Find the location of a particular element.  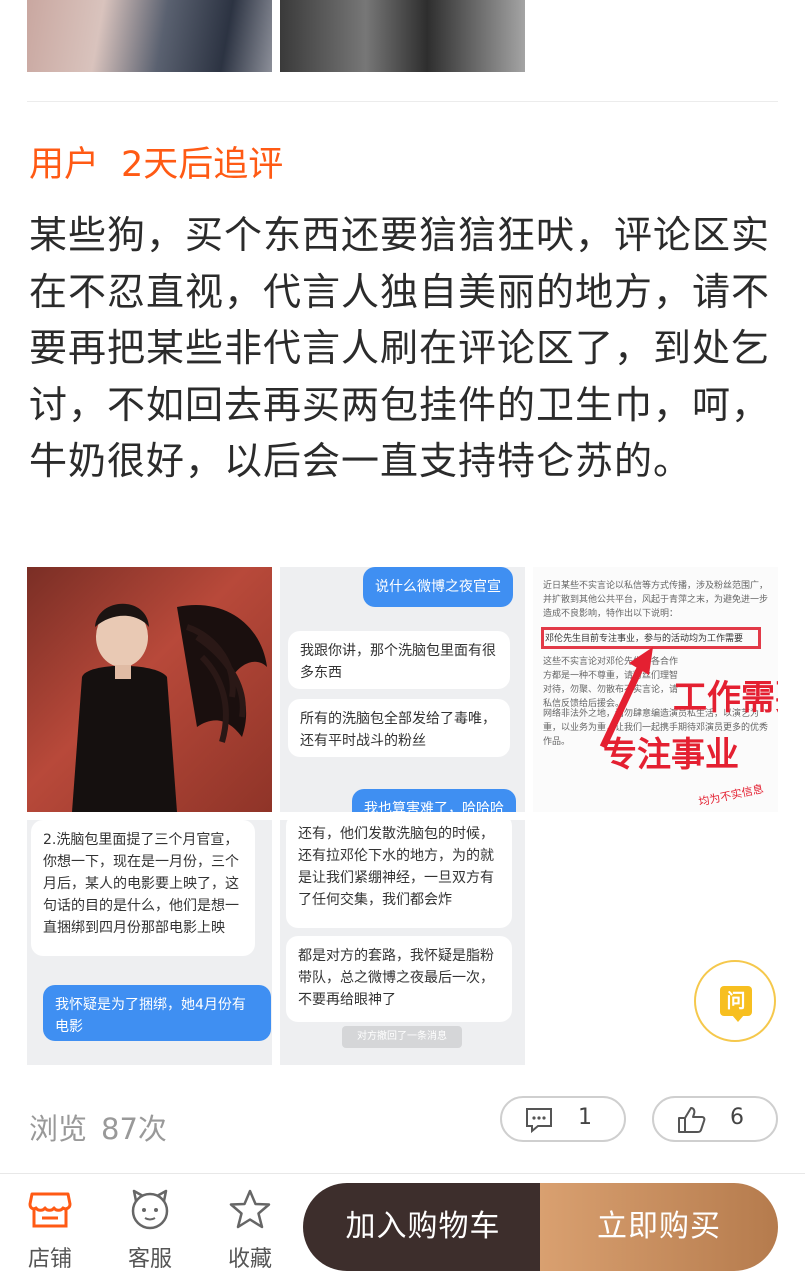

bottom-action-bar: 店铺 客服 收藏 加入购物车 立即购买 is located at coordinates (402, 1227).